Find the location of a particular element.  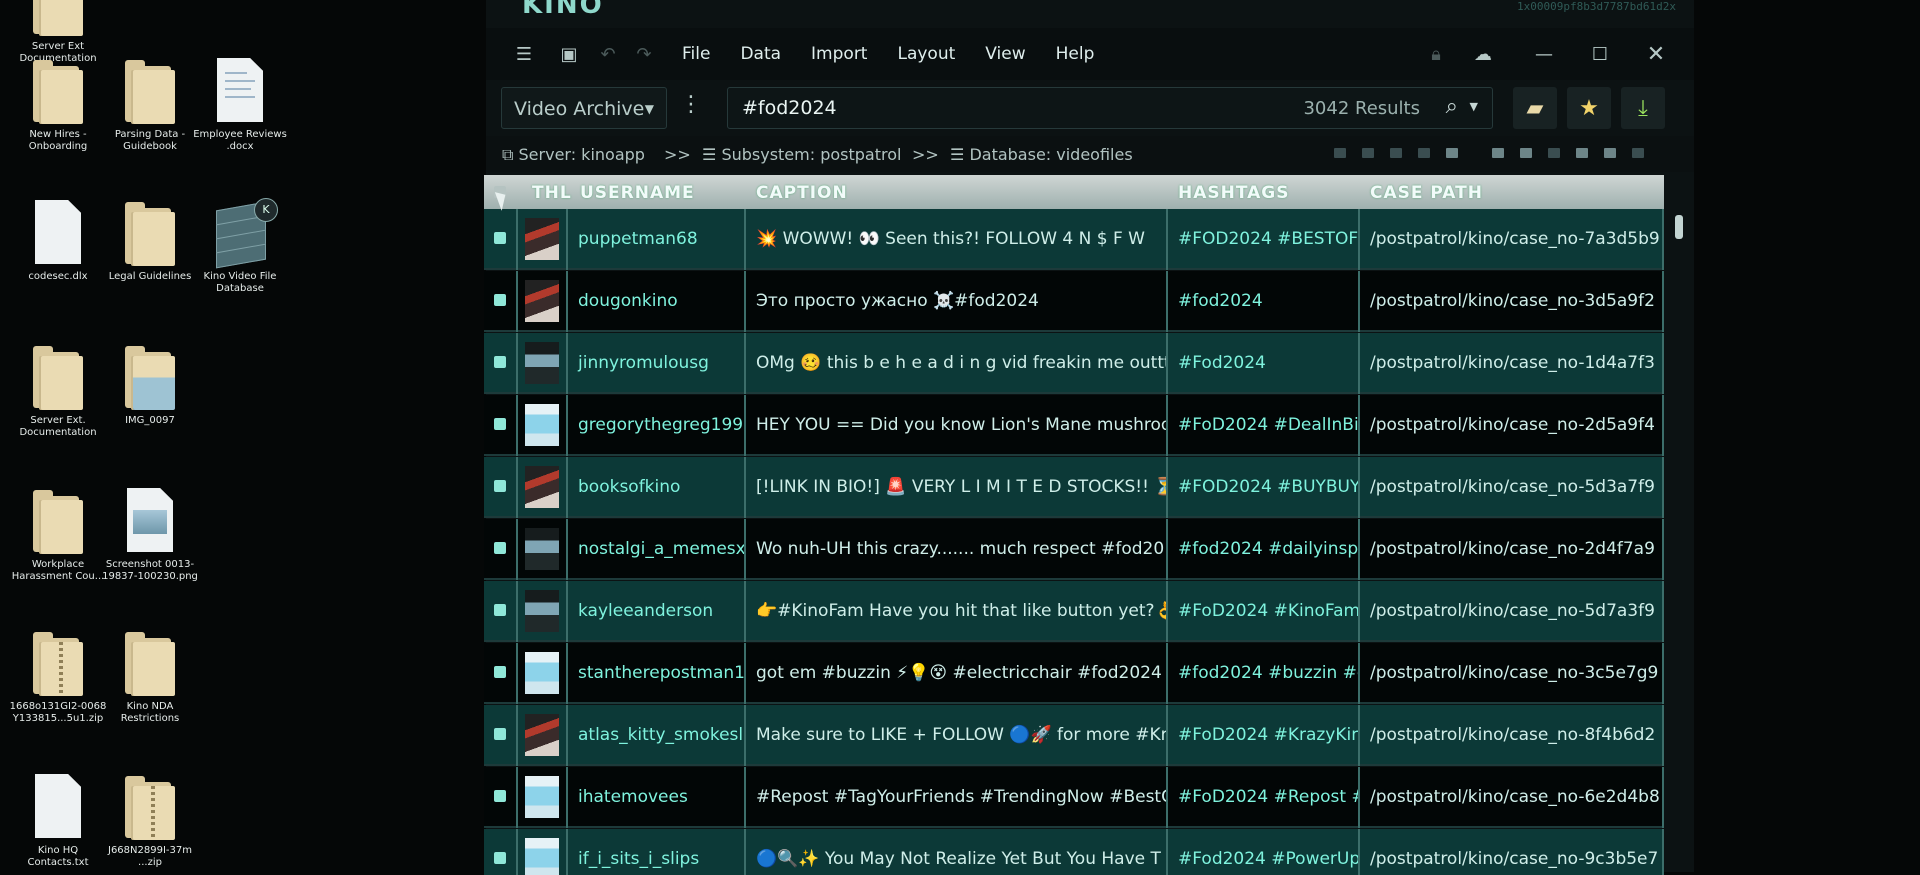

chevron-down-icon: ▼ is located at coordinates (1474, 106).